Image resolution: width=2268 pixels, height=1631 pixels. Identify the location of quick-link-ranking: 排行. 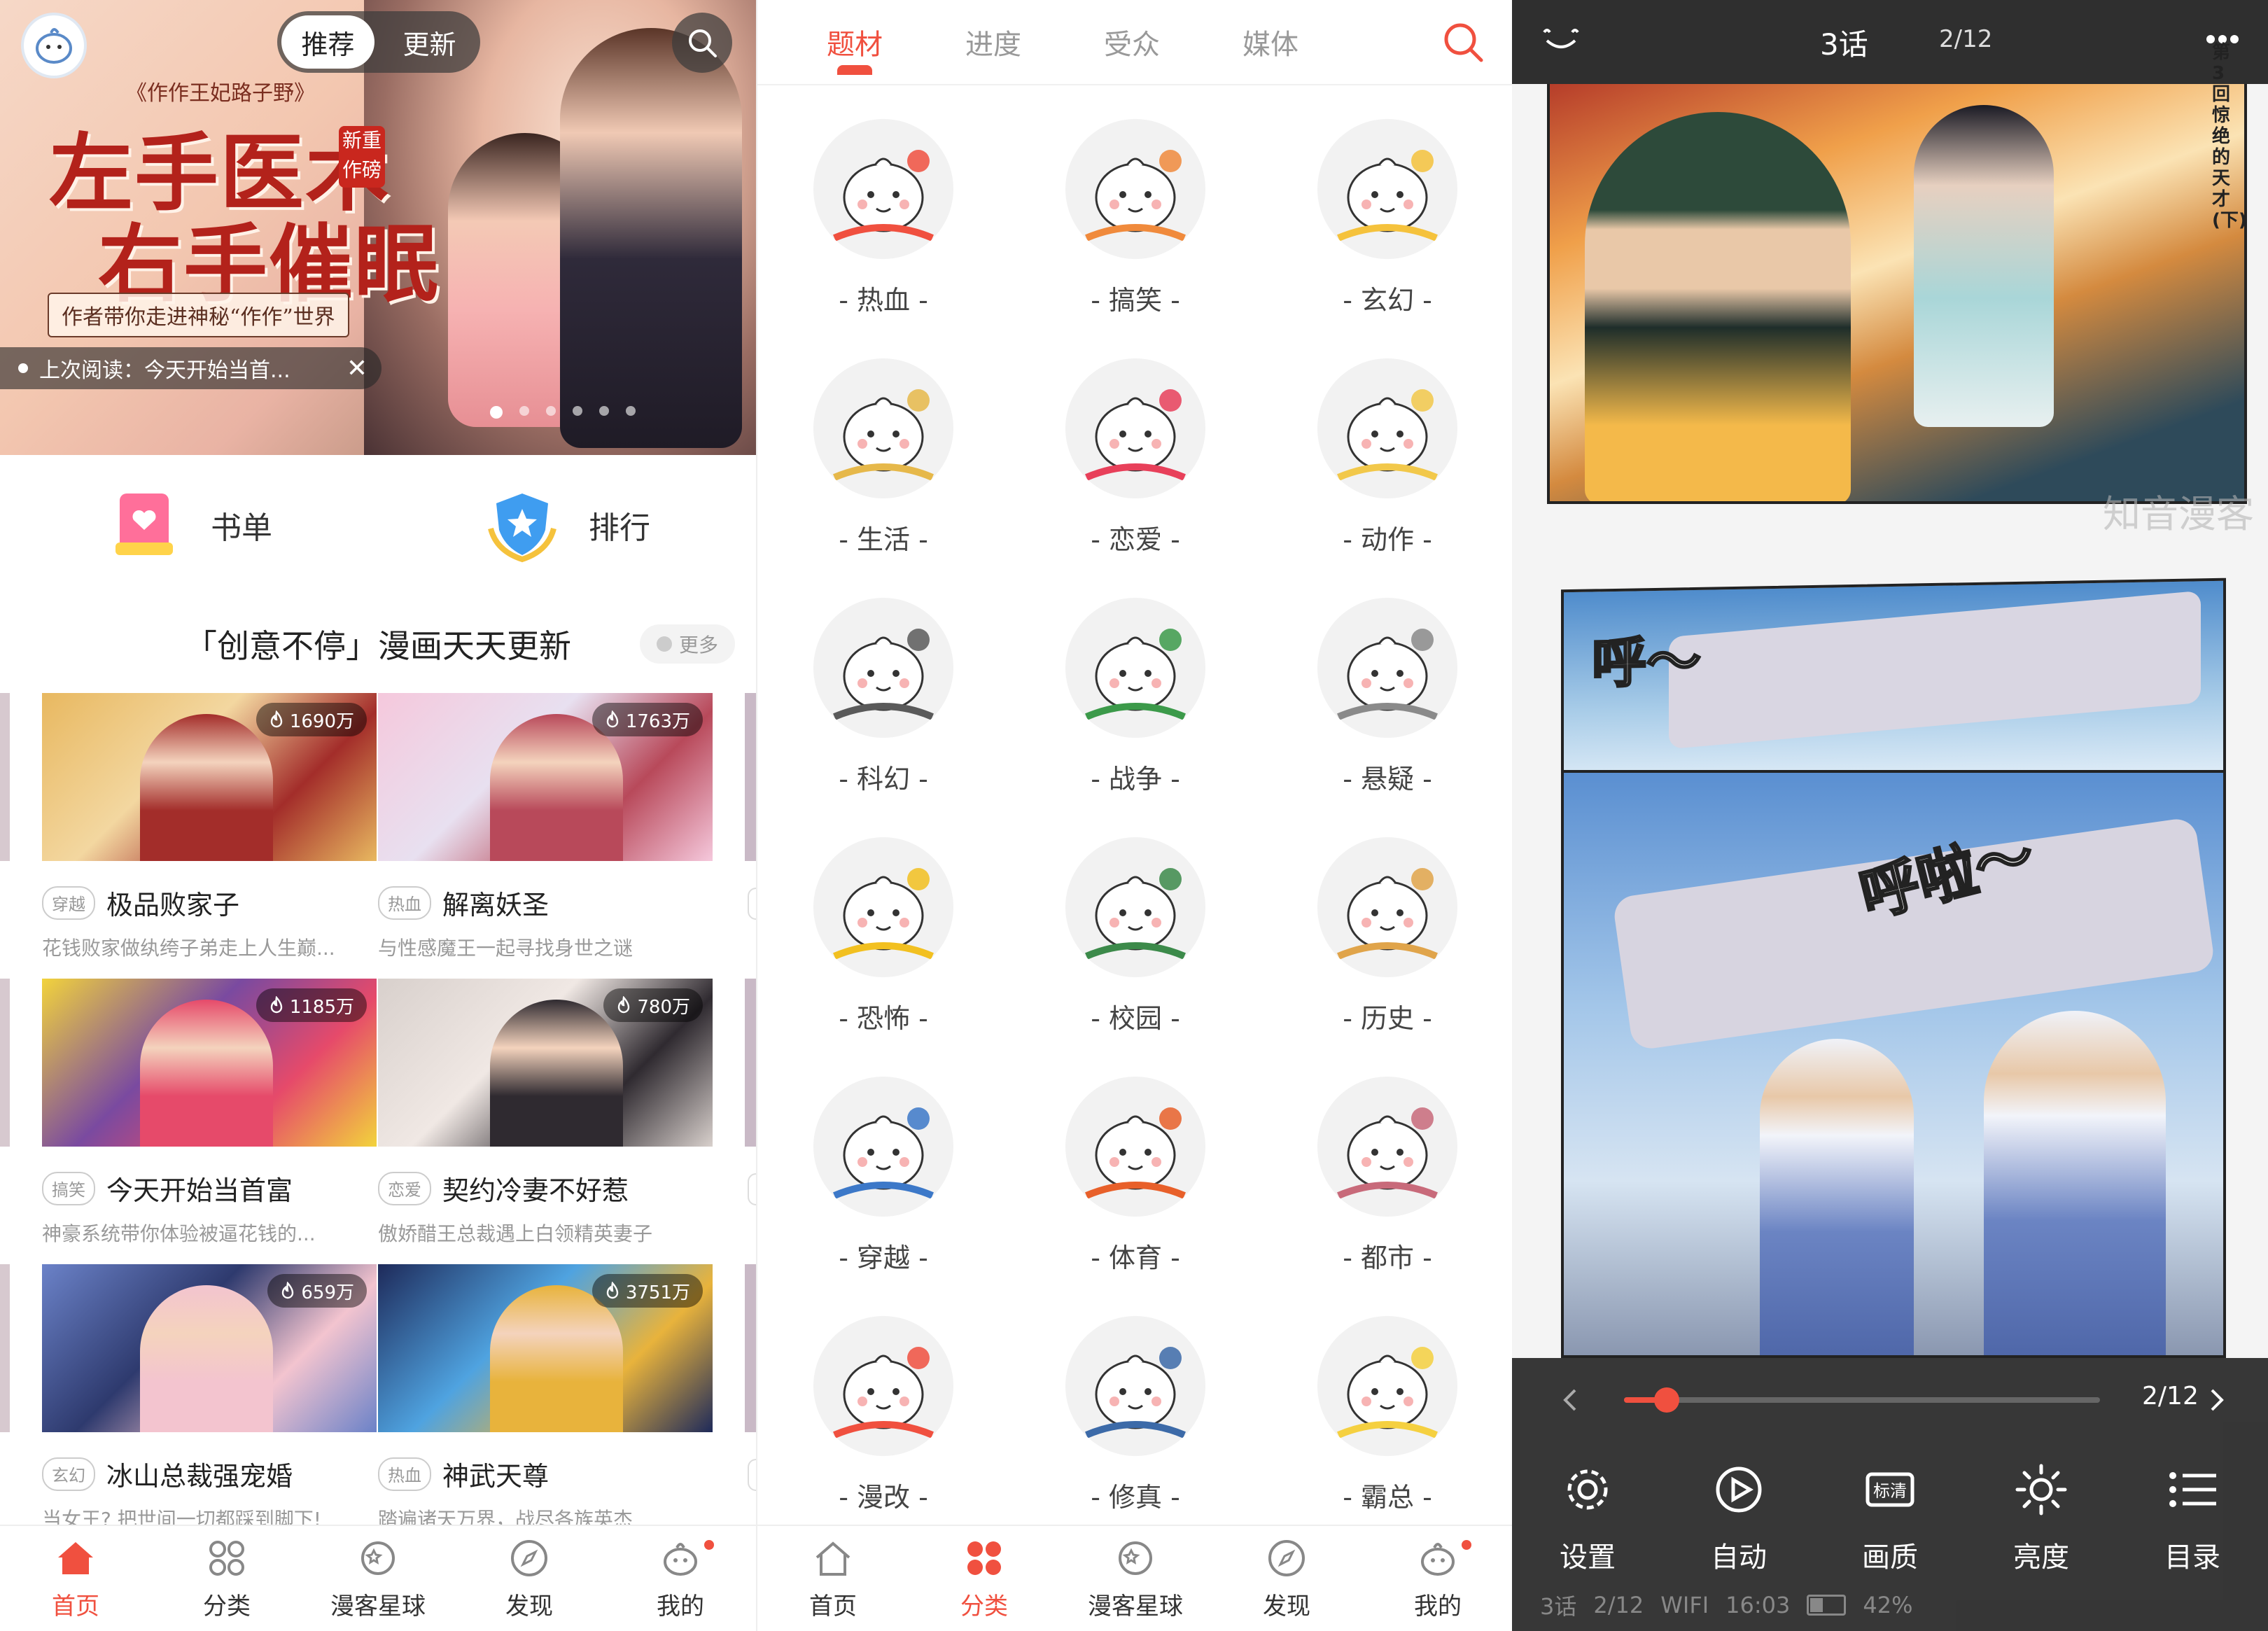
(567, 525).